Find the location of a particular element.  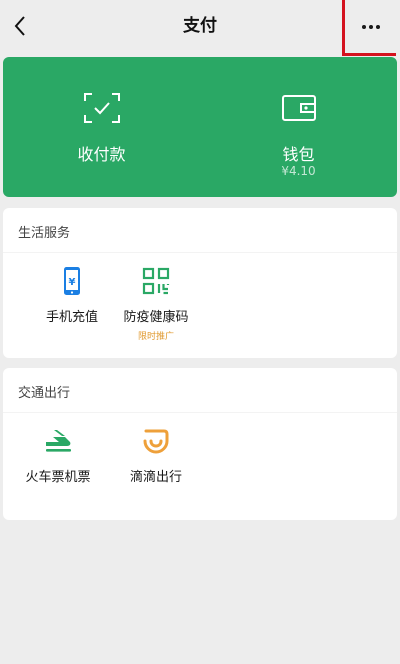

wallet-icon is located at coordinates (298, 108).